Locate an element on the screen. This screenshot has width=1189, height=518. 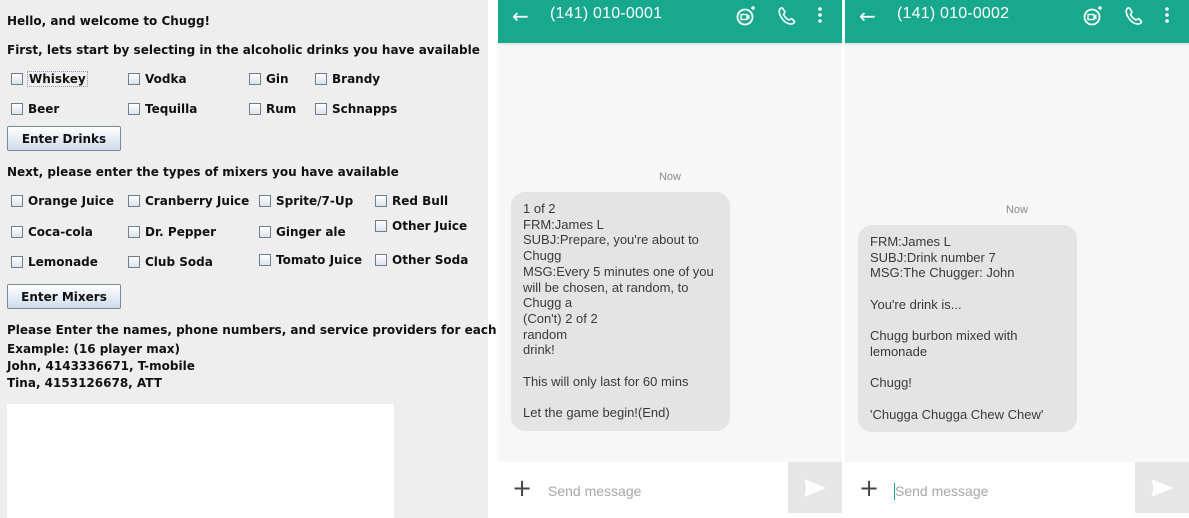
message-line: SUBJ:Prepare, you're about to is located at coordinates (611, 240).